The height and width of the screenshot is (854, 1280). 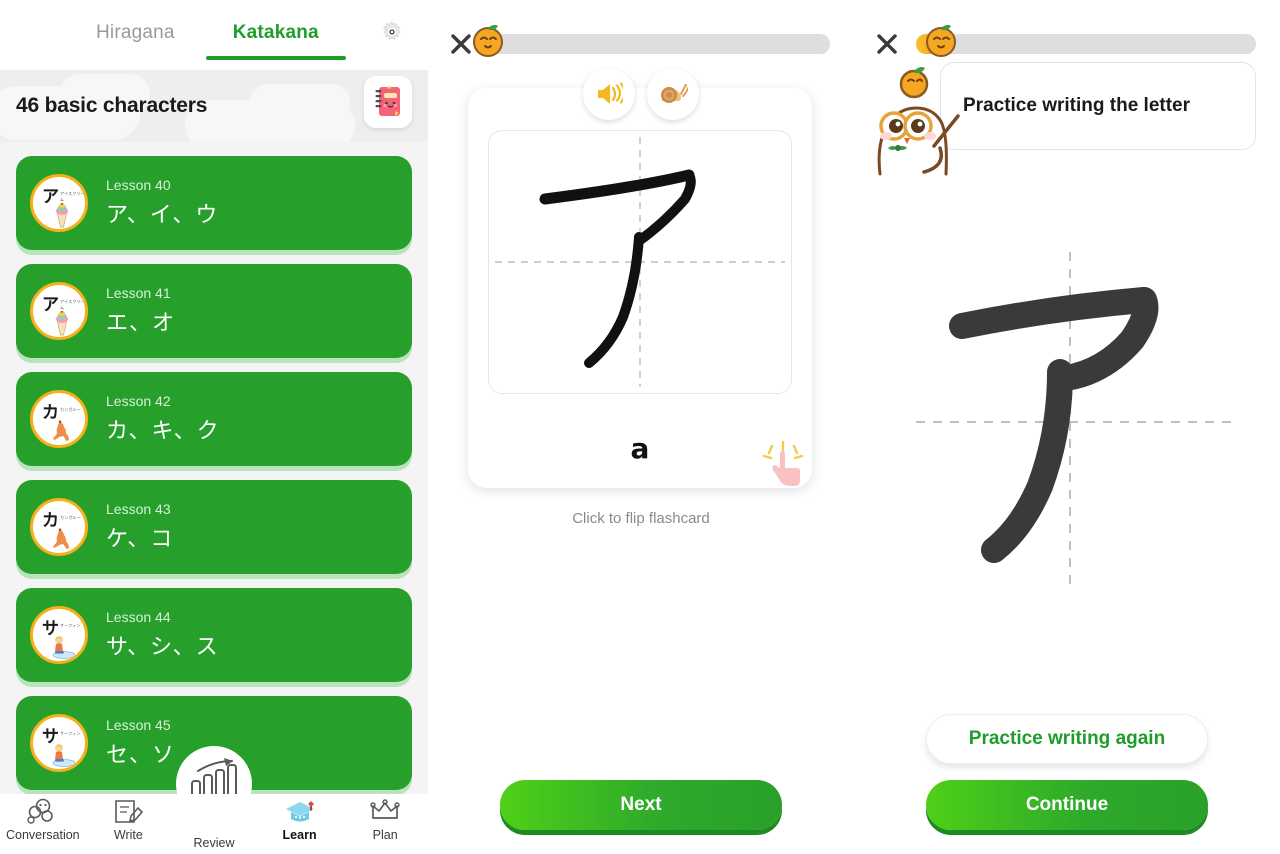 I want to click on next-button: Next, so click(x=641, y=805).